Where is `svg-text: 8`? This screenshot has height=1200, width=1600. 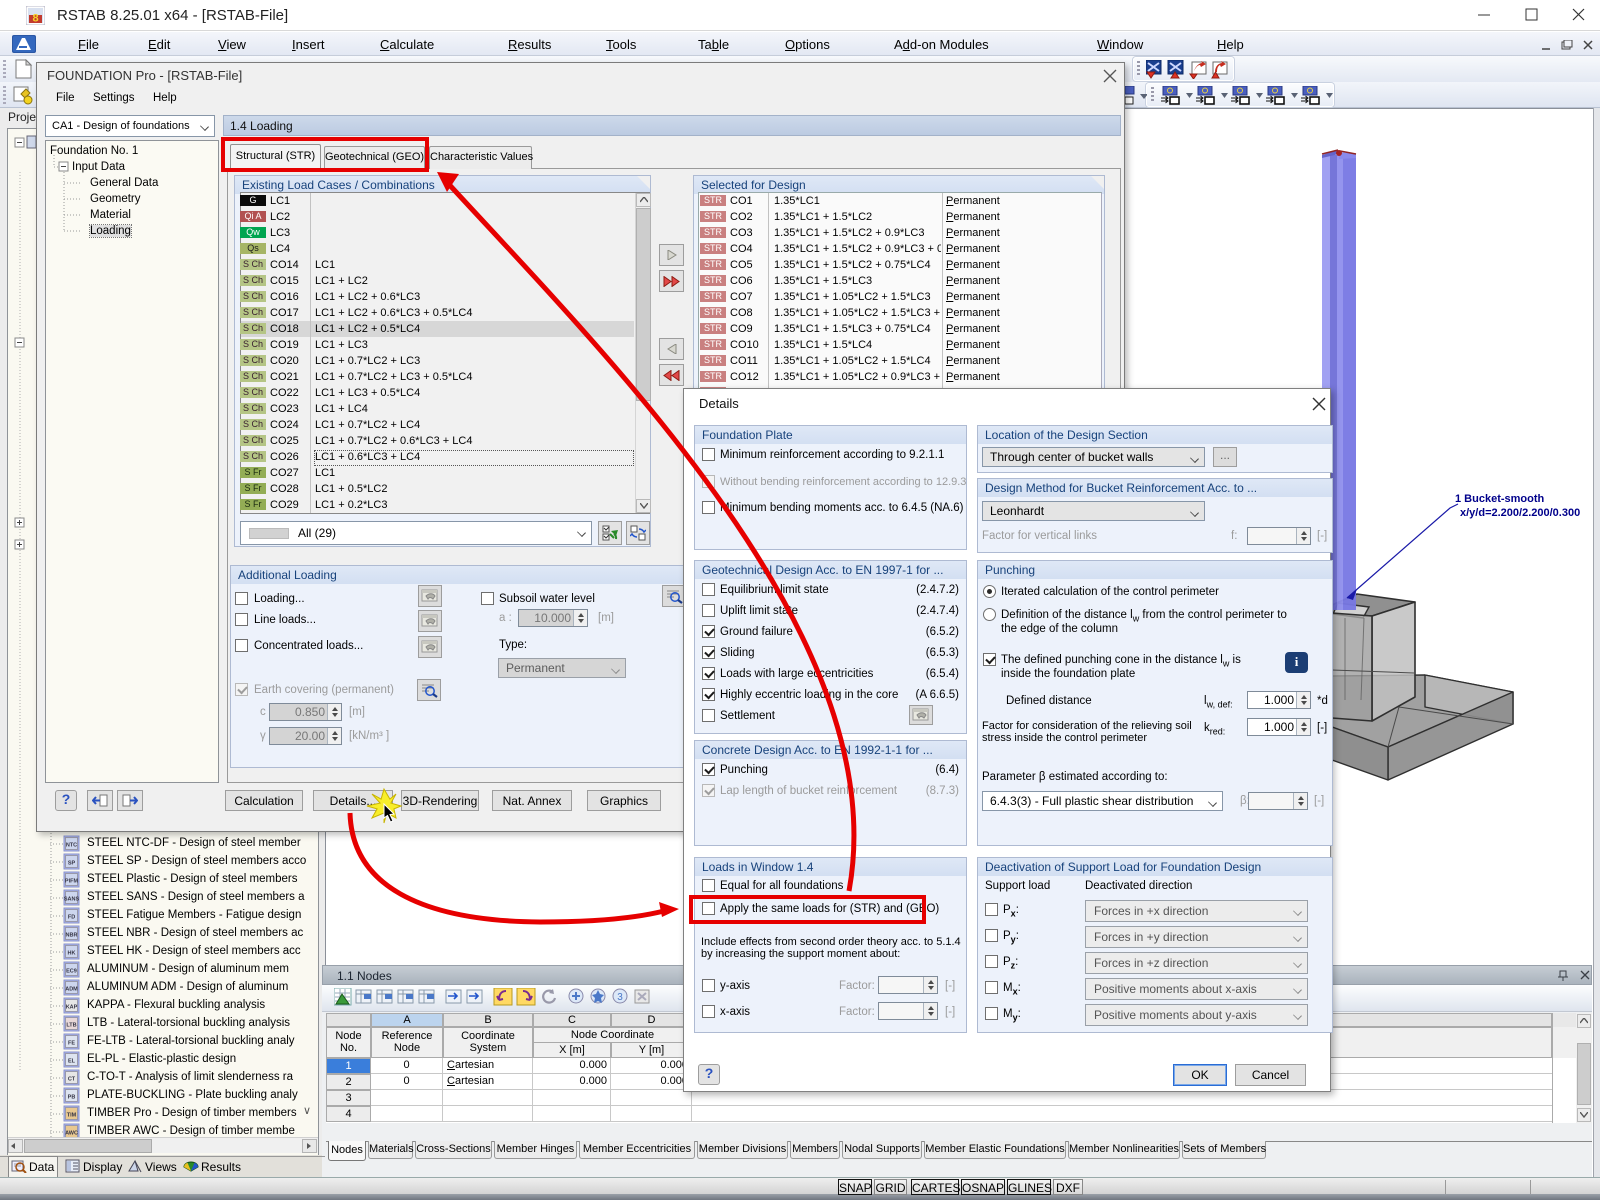
svg-text: 8 is located at coordinates (35, 19).